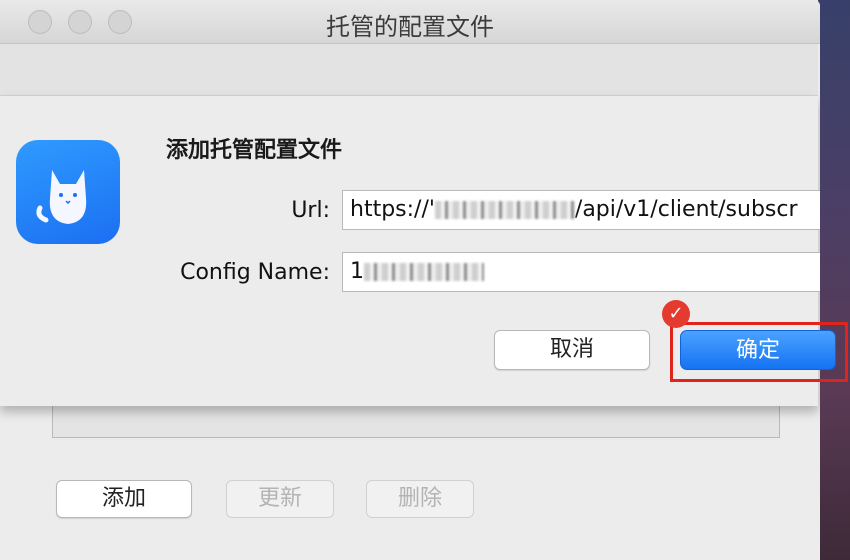 This screenshot has width=850, height=560. What do you see at coordinates (254, 150) in the screenshot?
I see `sheet-heading: 添加托管配置文件` at bounding box center [254, 150].